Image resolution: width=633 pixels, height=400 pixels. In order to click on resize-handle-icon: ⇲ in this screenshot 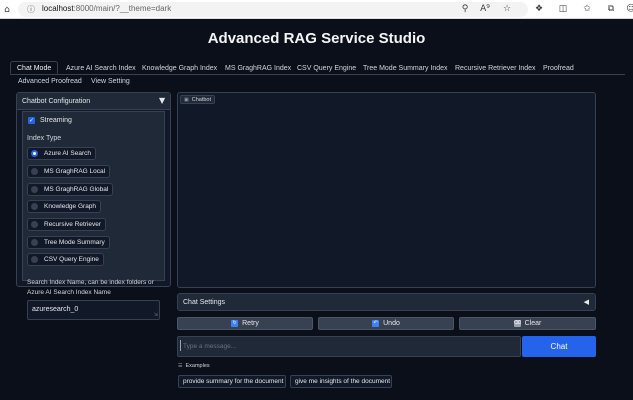, I will do `click(156, 315)`.